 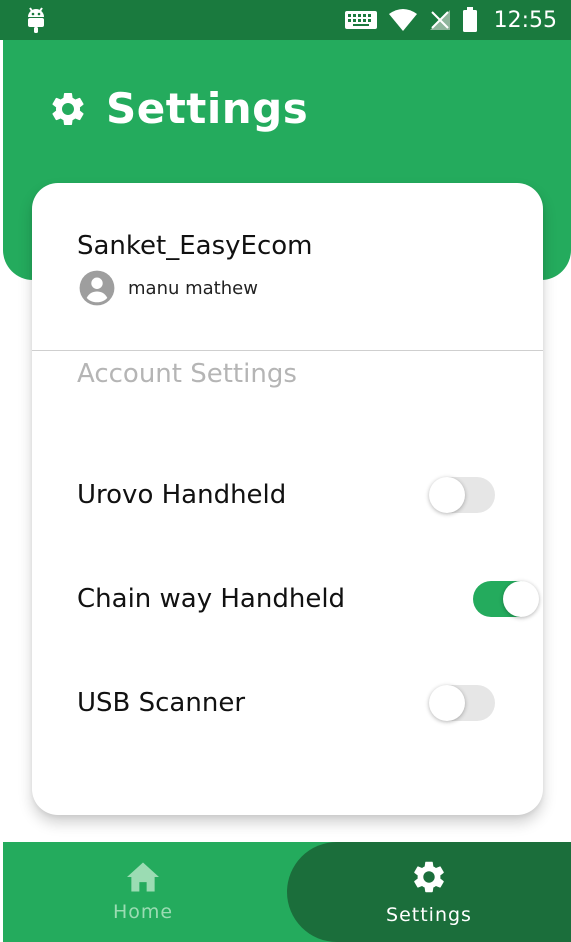 What do you see at coordinates (211, 599) in the screenshot?
I see `setting-label: Chain way Handheld` at bounding box center [211, 599].